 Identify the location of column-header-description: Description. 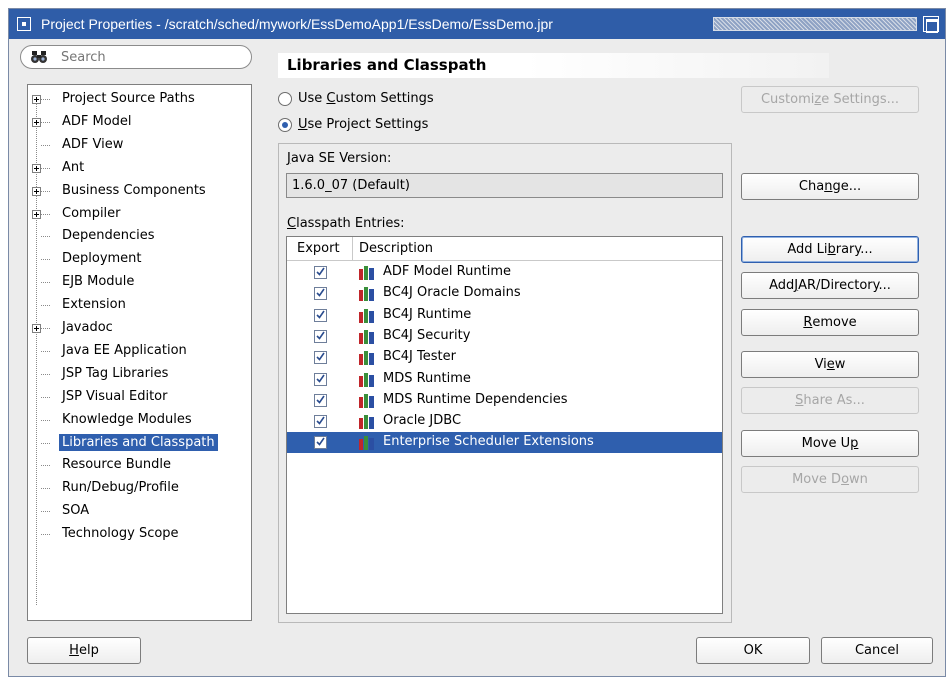
(396, 248).